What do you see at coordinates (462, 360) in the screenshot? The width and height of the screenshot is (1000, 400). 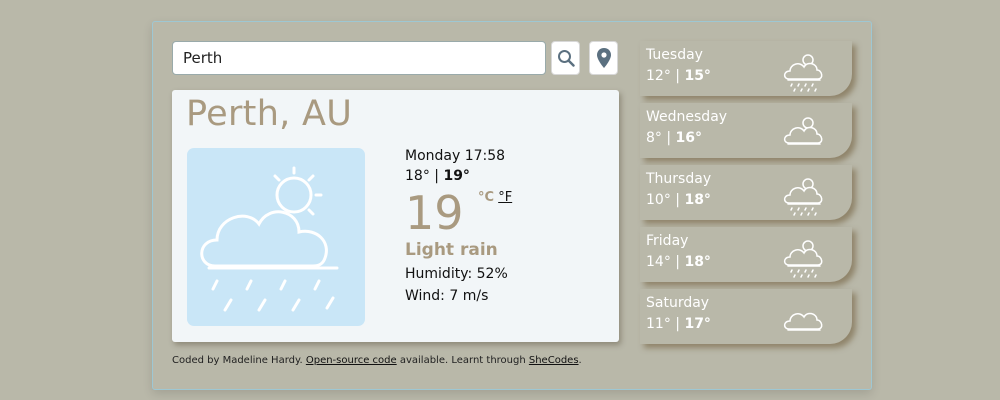 I see `footer-middle: available. Learnt through` at bounding box center [462, 360].